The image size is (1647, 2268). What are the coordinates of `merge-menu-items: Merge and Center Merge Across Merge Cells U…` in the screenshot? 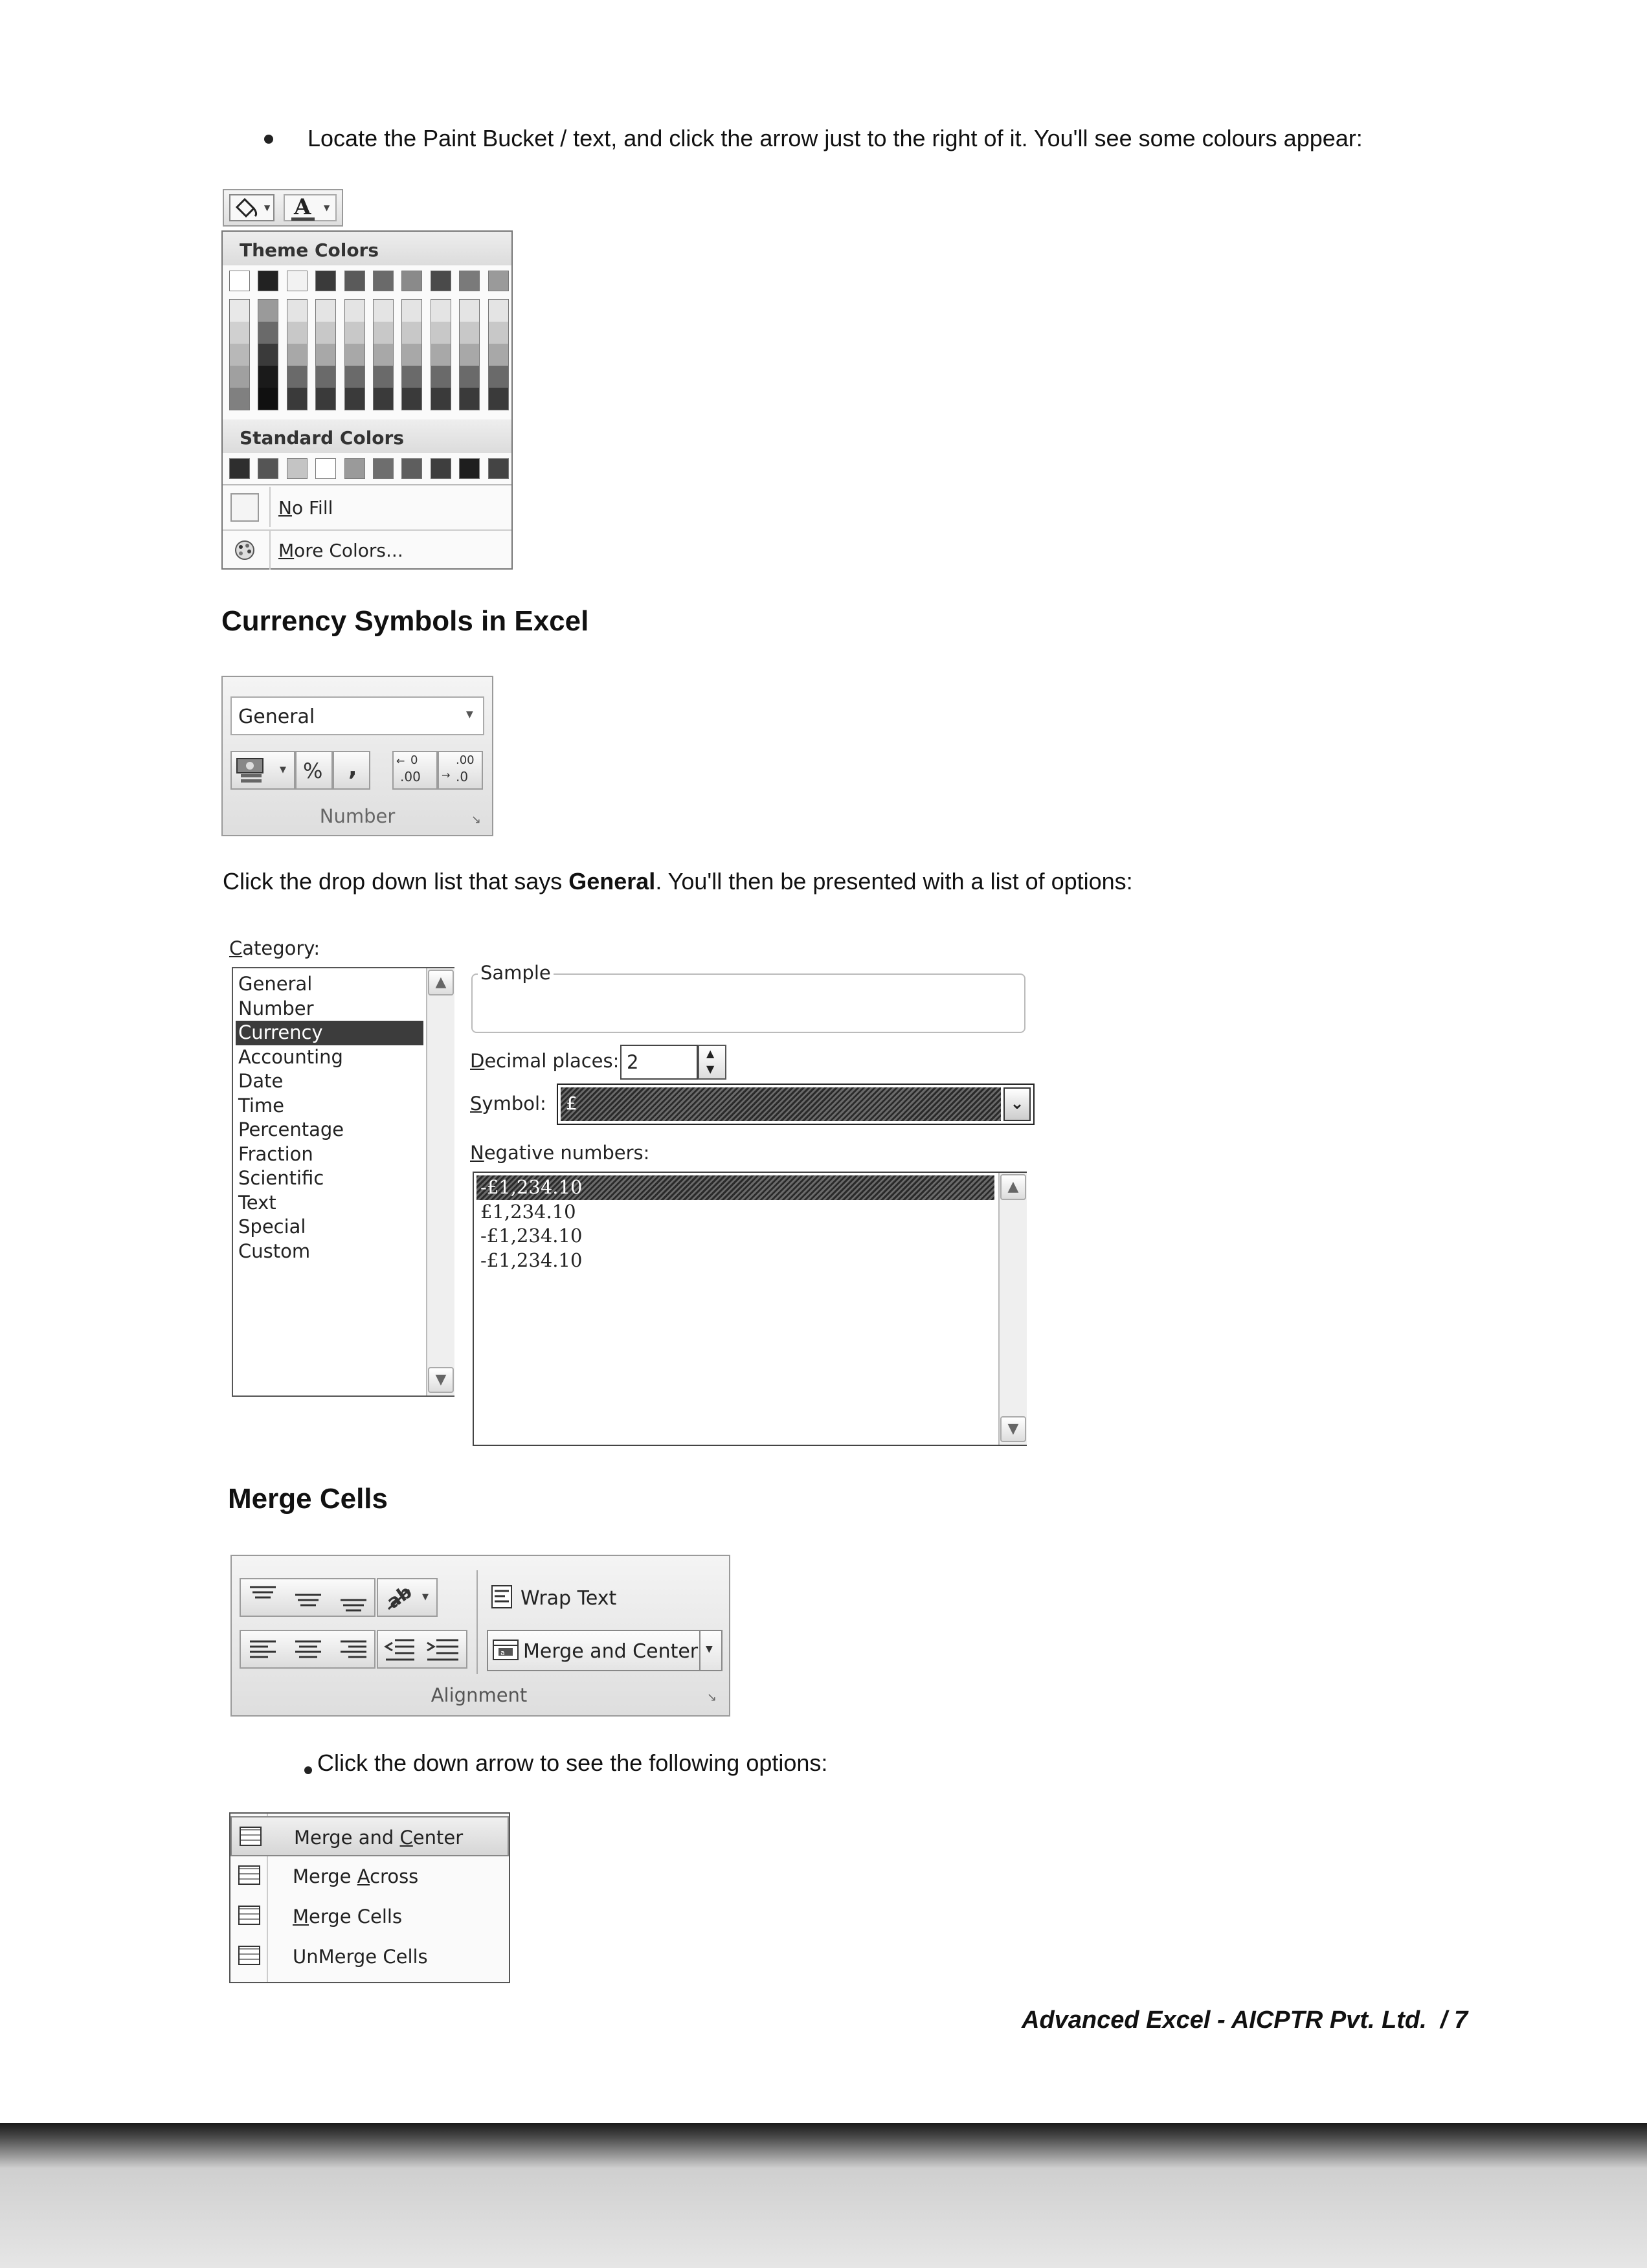 It's located at (369, 1896).